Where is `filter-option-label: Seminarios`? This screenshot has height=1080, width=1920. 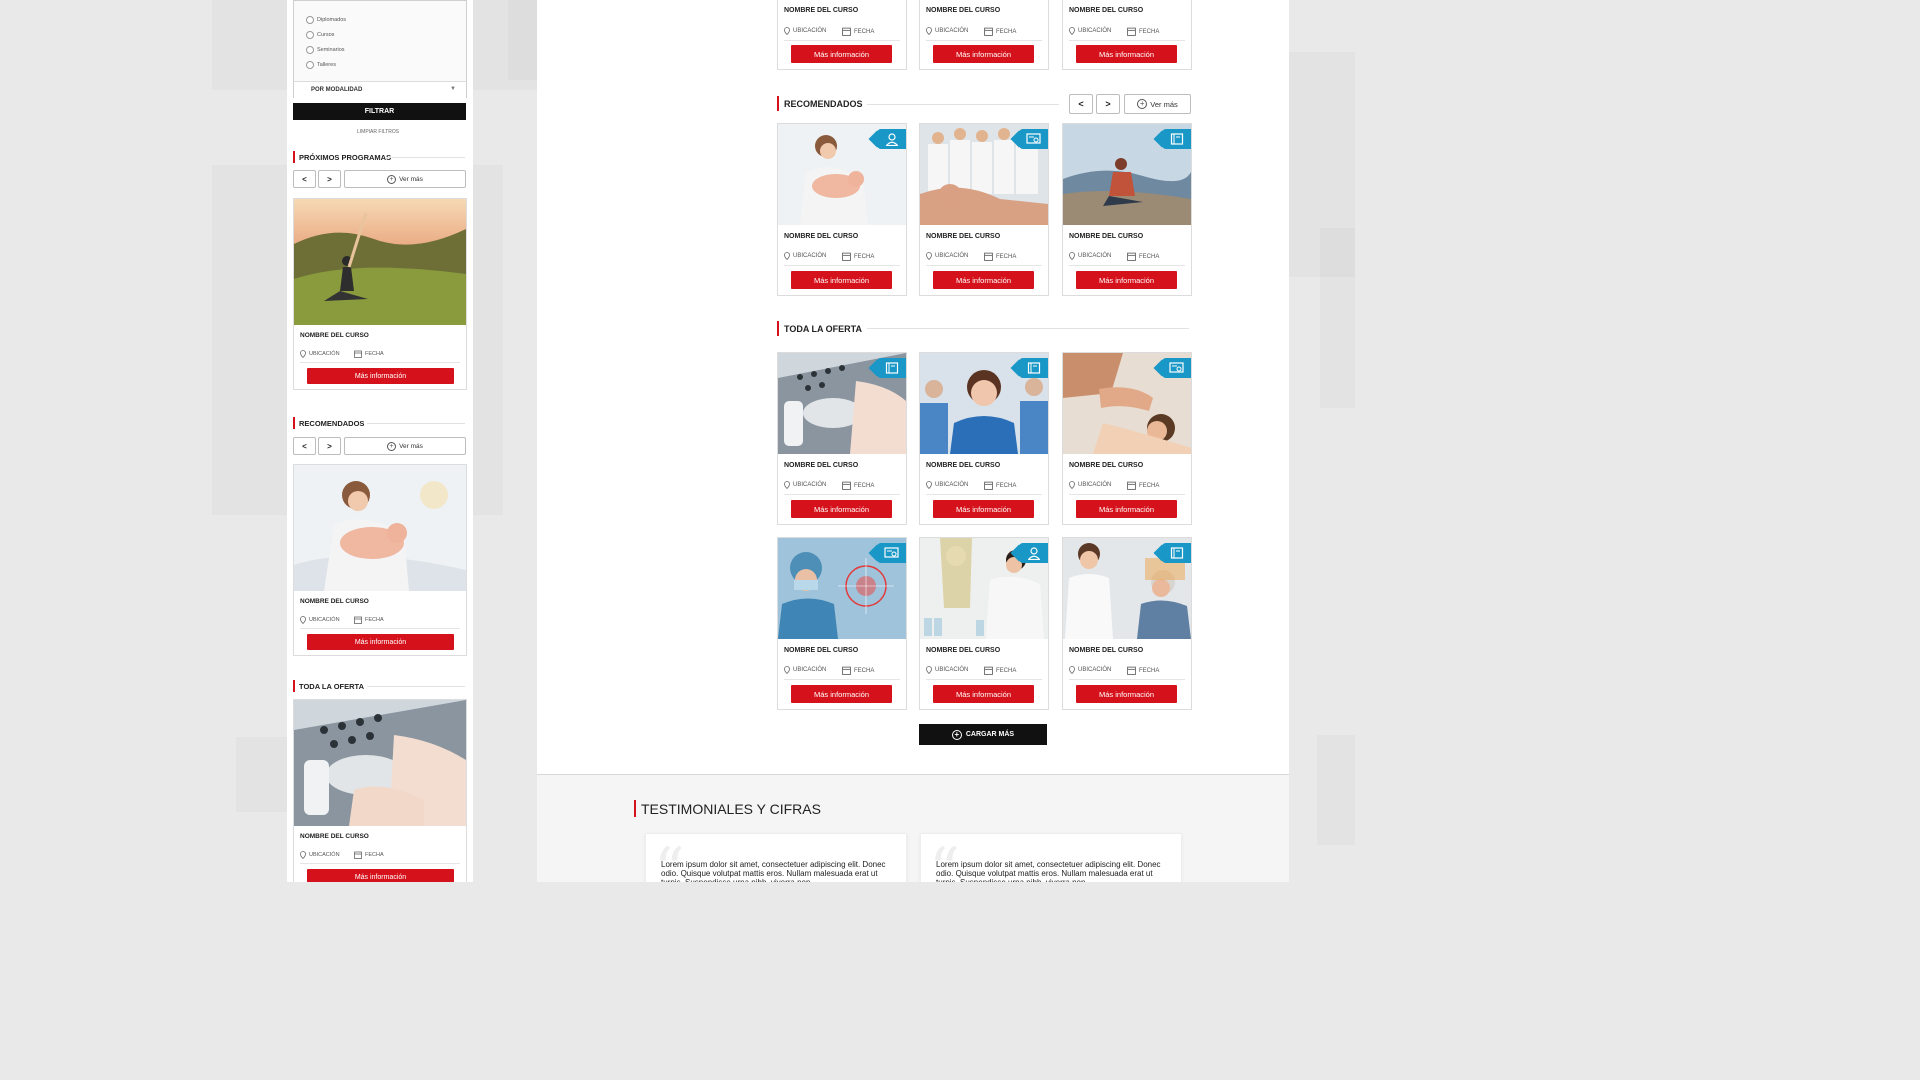 filter-option-label: Seminarios is located at coordinates (331, 50).